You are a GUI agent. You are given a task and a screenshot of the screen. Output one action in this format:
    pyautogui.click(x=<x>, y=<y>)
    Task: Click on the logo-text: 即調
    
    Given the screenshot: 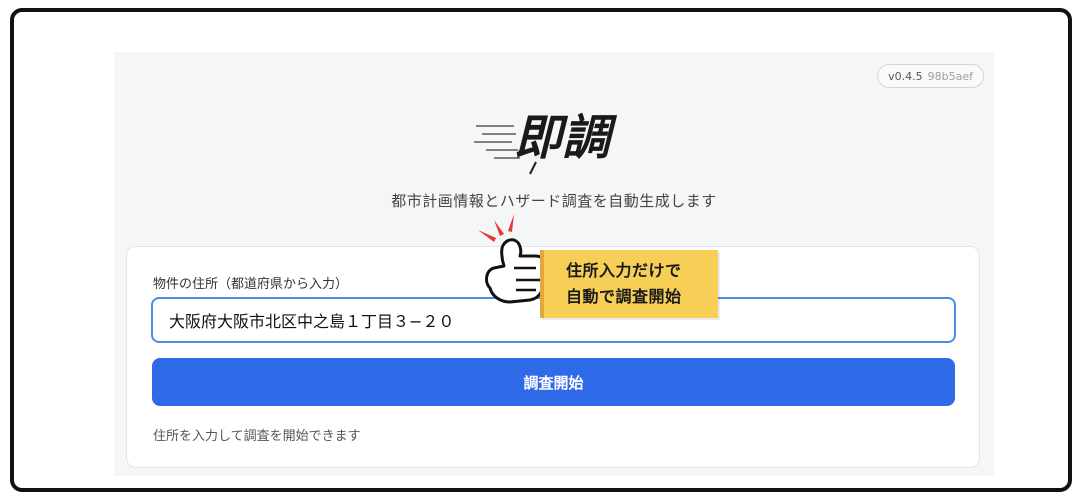 What is the action you would take?
    pyautogui.click(x=566, y=138)
    